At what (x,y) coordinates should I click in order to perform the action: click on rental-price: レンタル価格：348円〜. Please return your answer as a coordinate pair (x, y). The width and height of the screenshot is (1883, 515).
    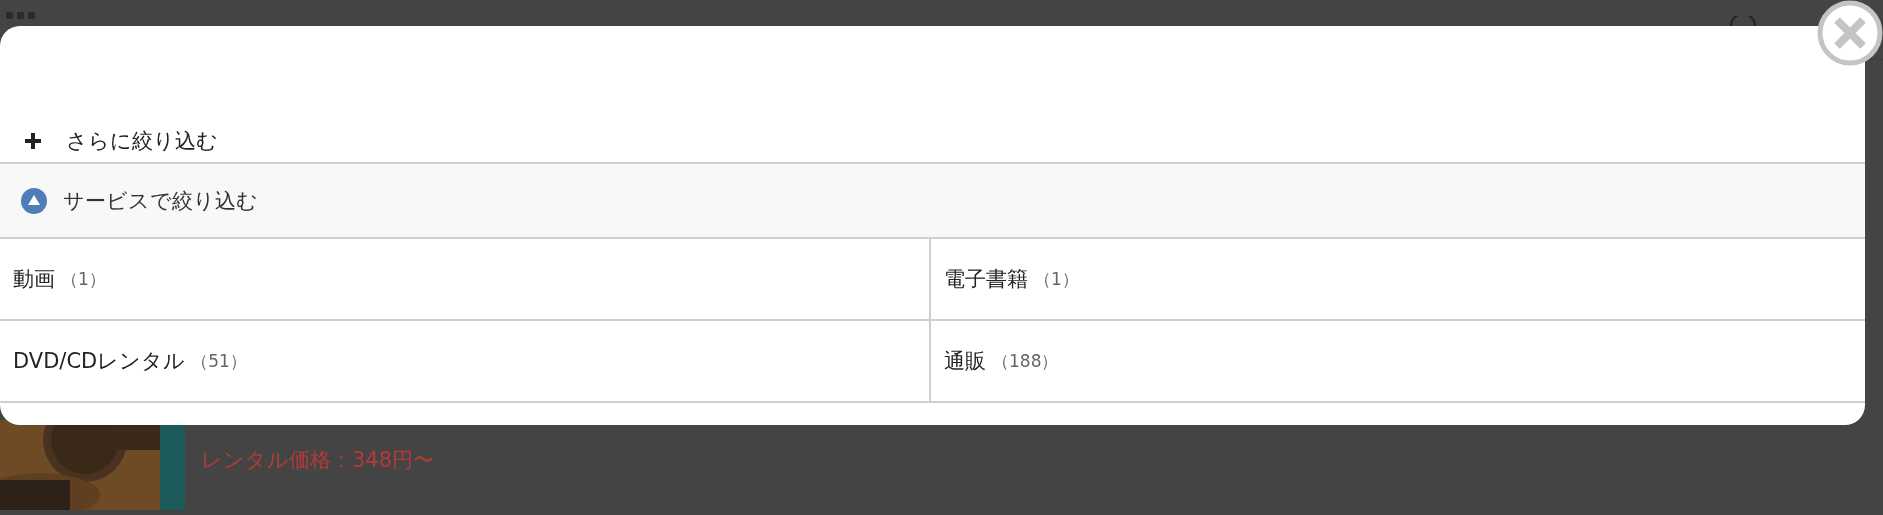
    Looking at the image, I should click on (318, 460).